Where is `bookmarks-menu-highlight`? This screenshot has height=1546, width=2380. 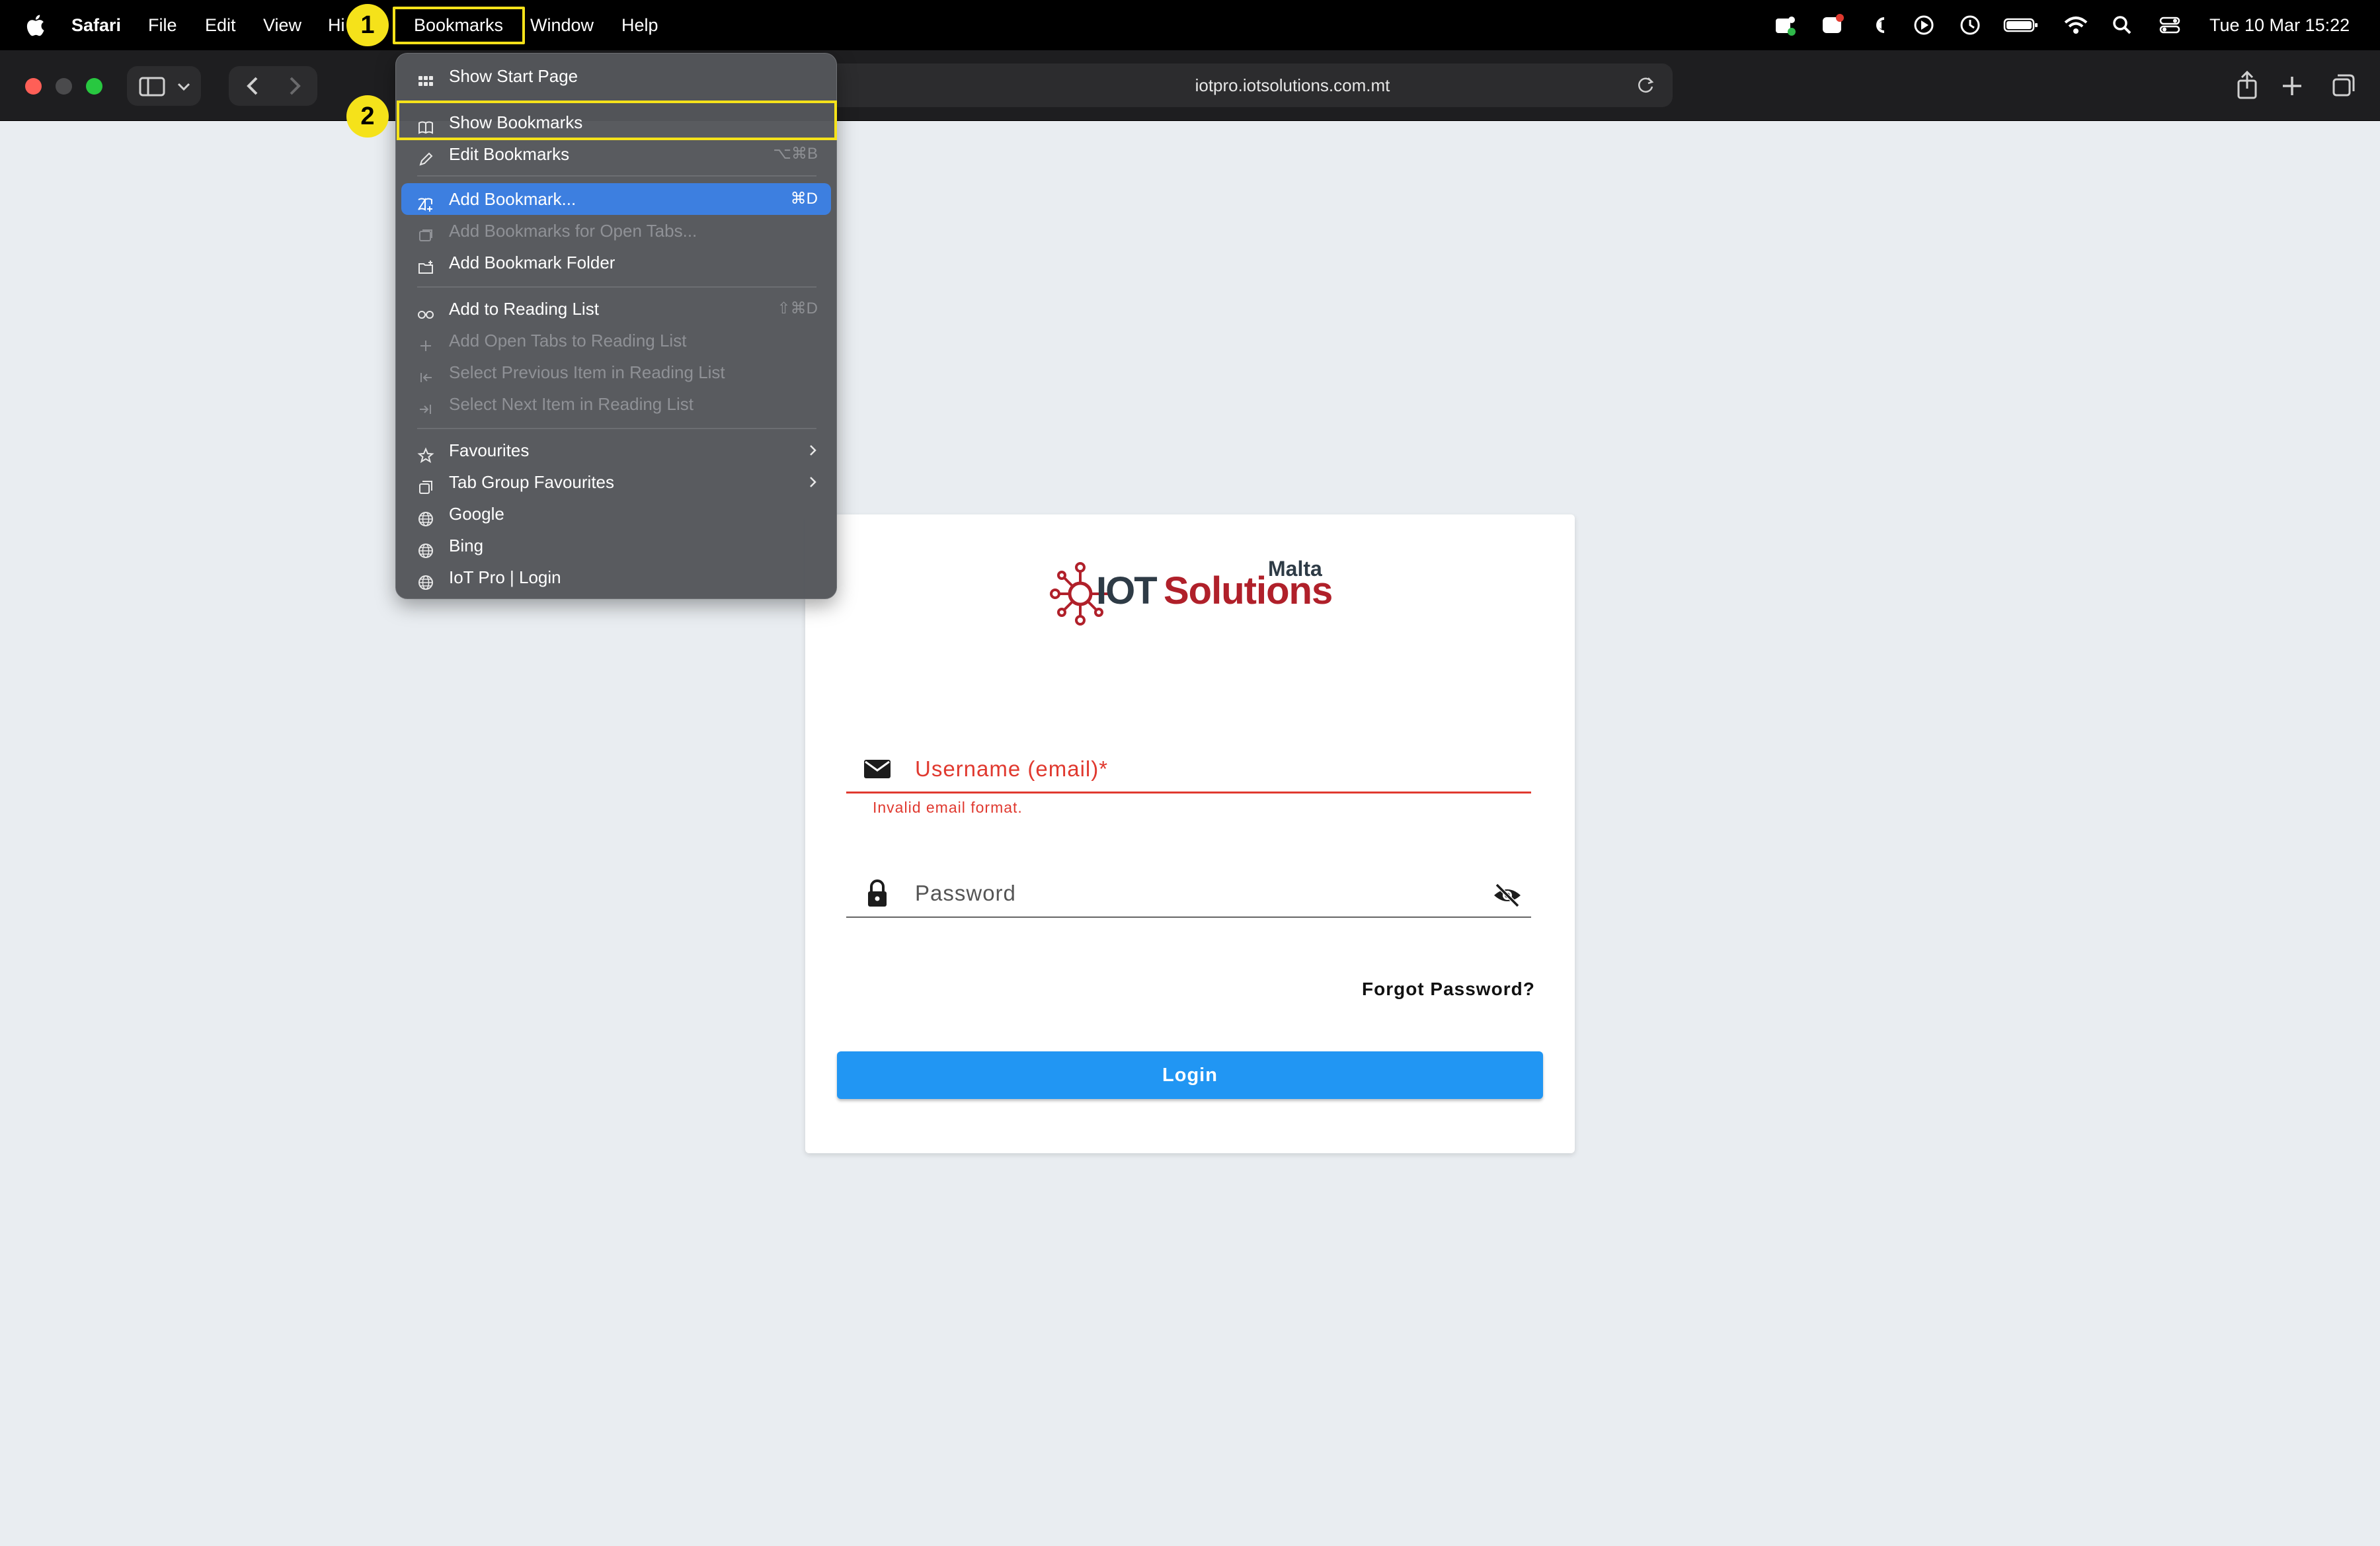 bookmarks-menu-highlight is located at coordinates (459, 25).